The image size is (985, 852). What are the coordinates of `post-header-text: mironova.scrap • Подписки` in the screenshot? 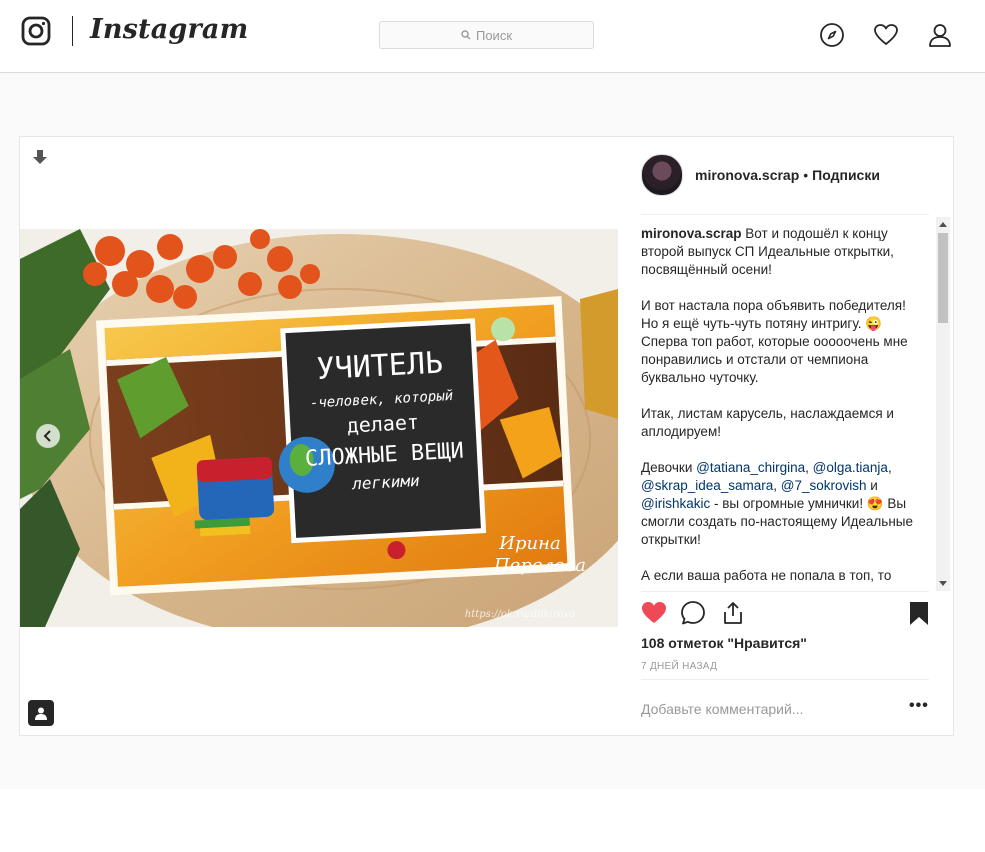 It's located at (787, 175).